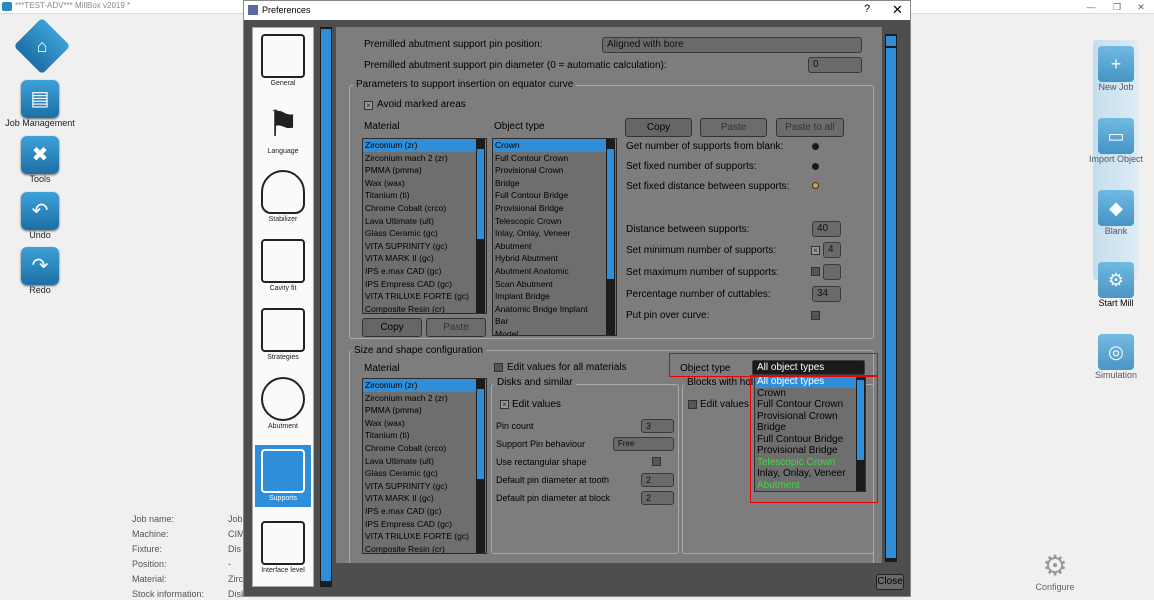 The height and width of the screenshot is (600, 1154). I want to click on max-supports-input, so click(832, 272).